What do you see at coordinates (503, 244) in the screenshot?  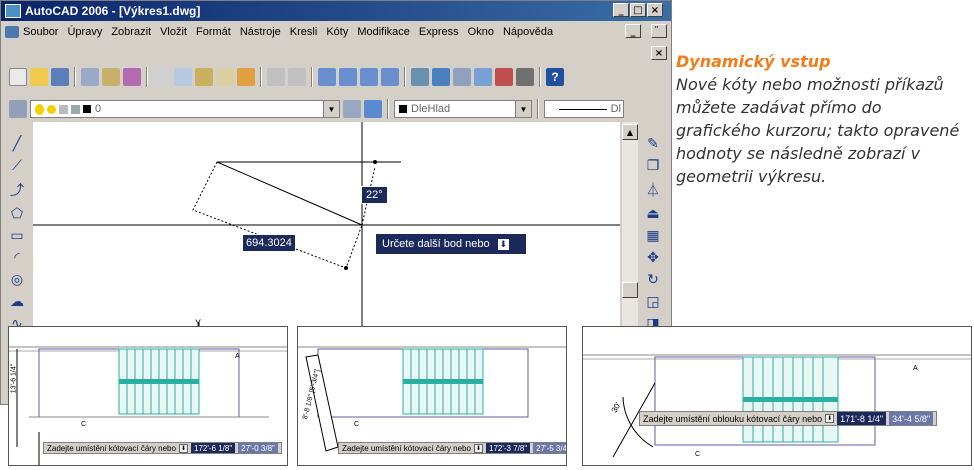 I see `prompt-options-icon: ⬇` at bounding box center [503, 244].